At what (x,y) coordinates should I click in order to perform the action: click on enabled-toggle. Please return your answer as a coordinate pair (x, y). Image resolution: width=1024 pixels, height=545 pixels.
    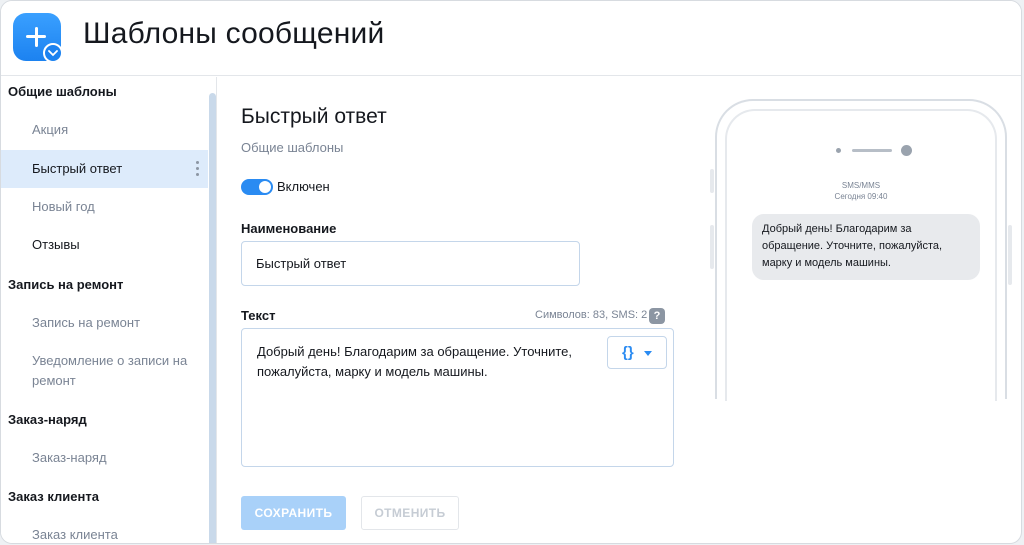
    Looking at the image, I should click on (257, 187).